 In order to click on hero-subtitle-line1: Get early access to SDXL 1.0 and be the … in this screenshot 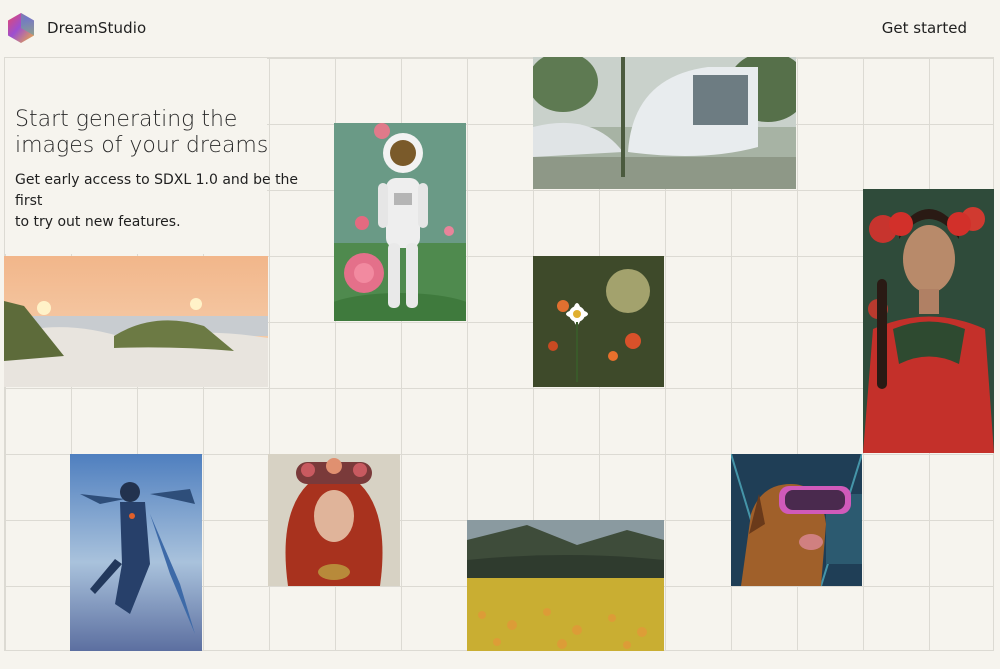, I will do `click(157, 190)`.